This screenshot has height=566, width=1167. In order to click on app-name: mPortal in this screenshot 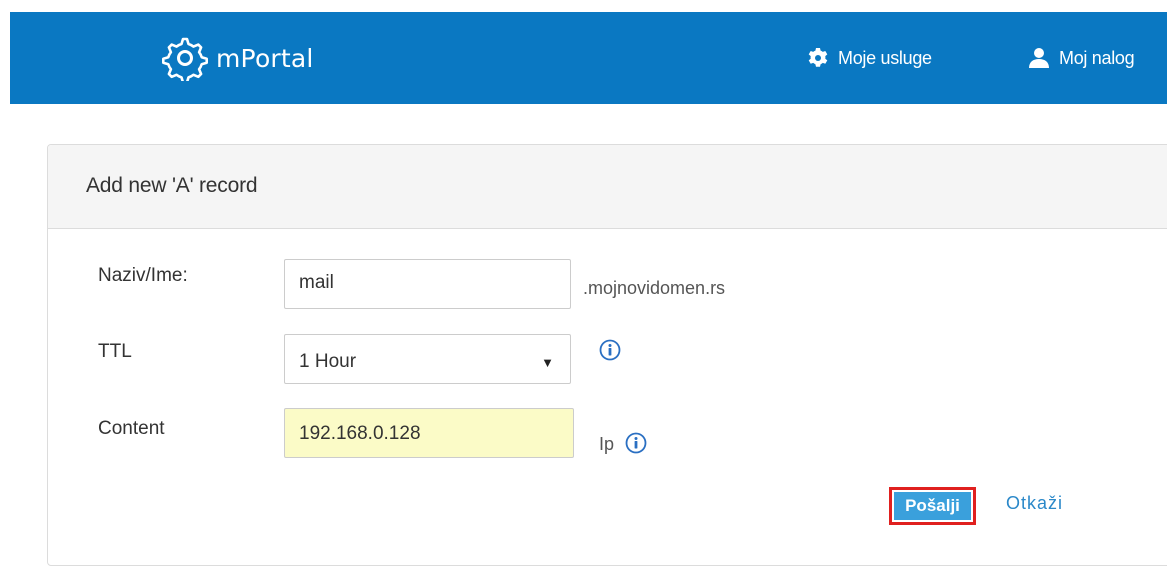, I will do `click(265, 58)`.